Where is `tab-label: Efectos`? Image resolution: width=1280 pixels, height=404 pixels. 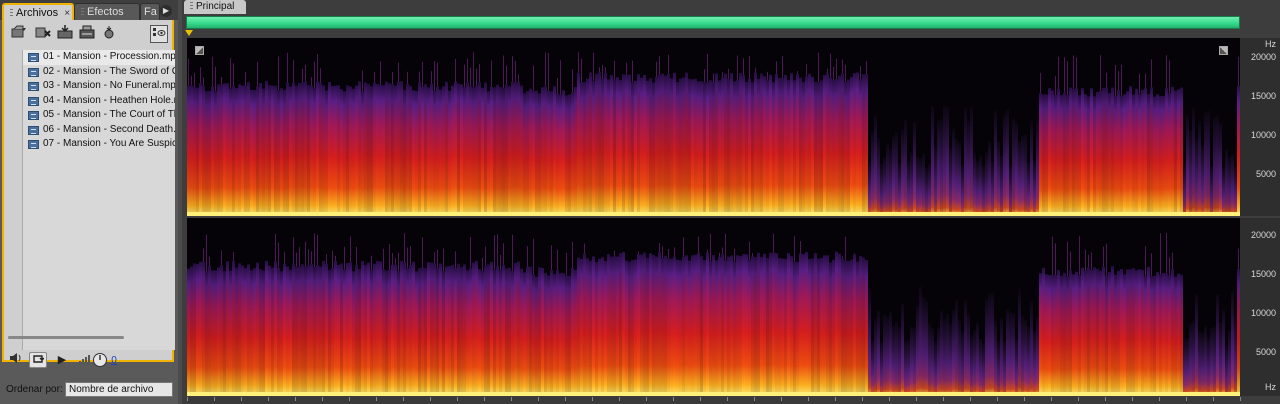 tab-label: Efectos is located at coordinates (105, 12).